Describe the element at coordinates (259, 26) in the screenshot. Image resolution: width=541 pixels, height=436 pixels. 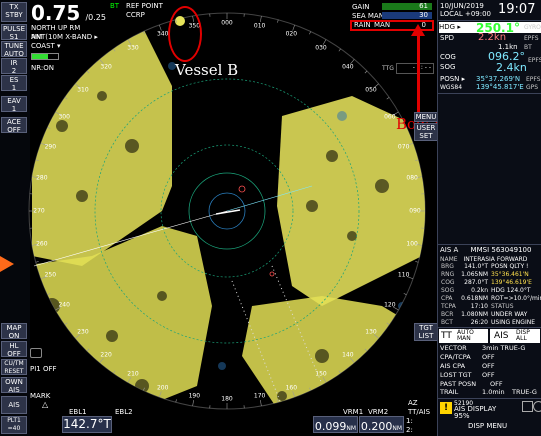
I see `bearing-label: 010` at that location.